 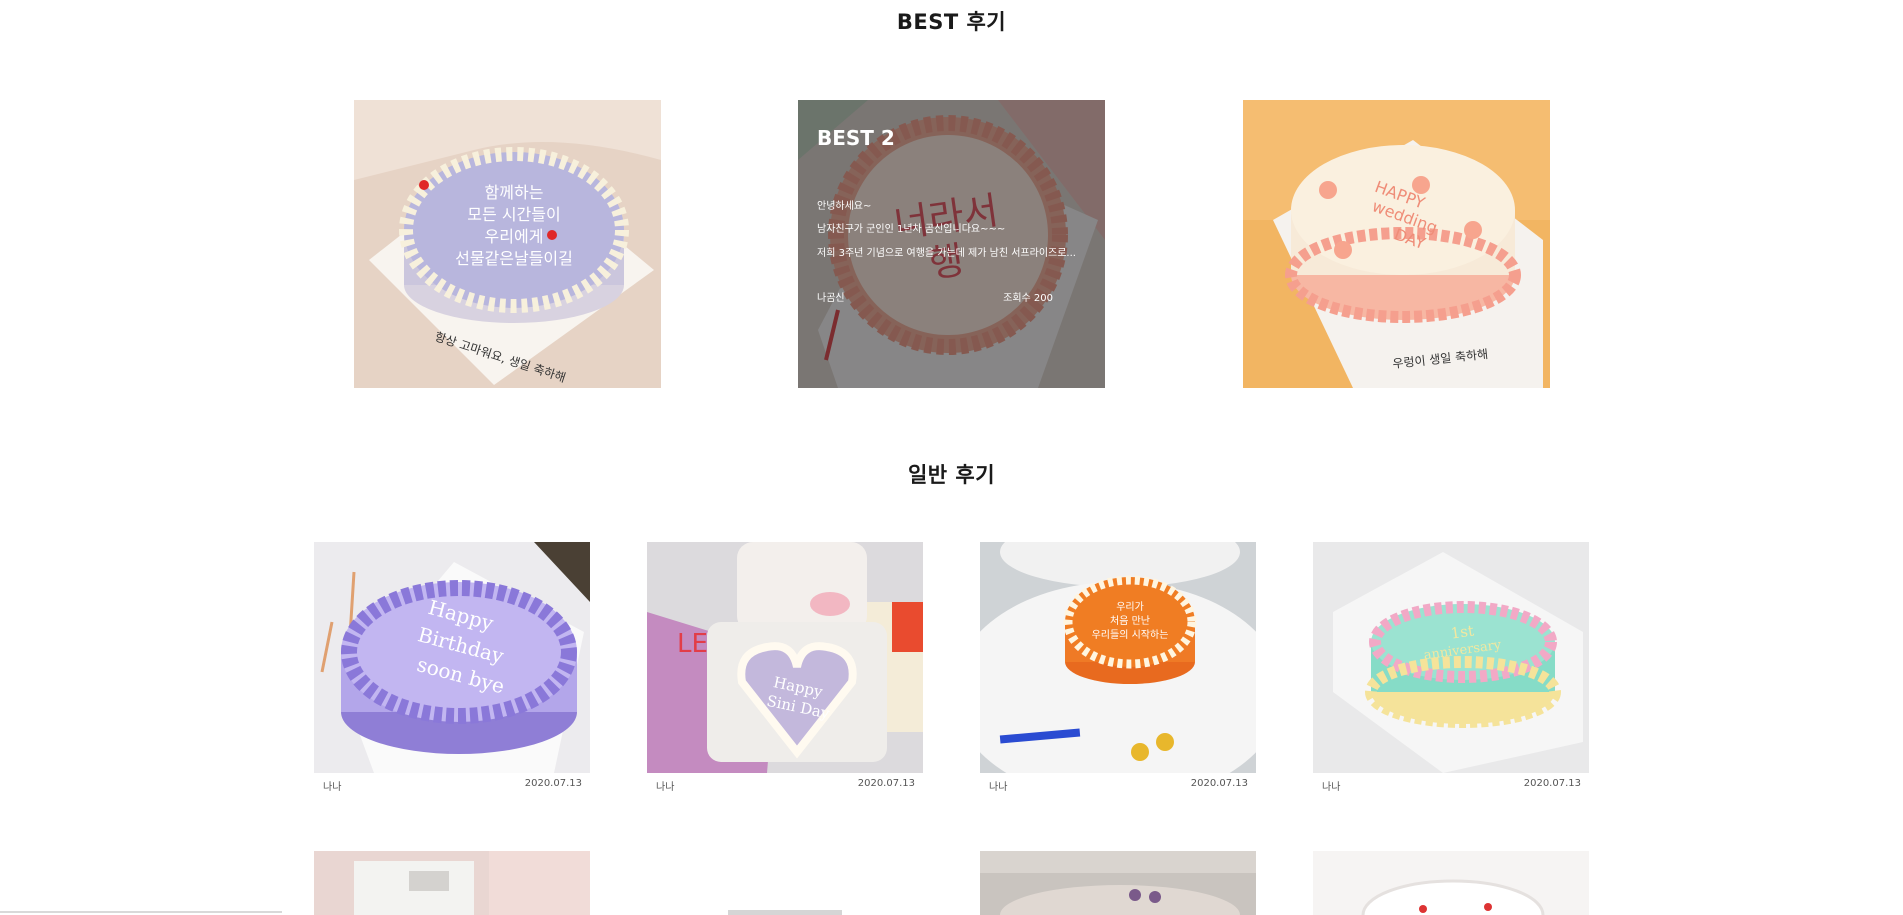 I want to click on general-review-photo-3: 우리가 처음 만난 우리들의 시작하는, so click(x=1118, y=657).